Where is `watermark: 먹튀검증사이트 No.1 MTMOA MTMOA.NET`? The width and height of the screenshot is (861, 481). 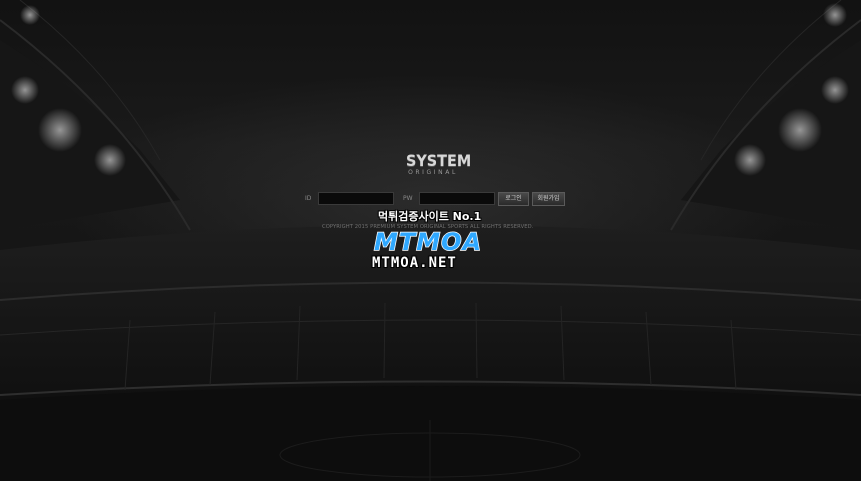
watermark: 먹튀검증사이트 No.1 MTMOA MTMOA.NET is located at coordinates (431, 241).